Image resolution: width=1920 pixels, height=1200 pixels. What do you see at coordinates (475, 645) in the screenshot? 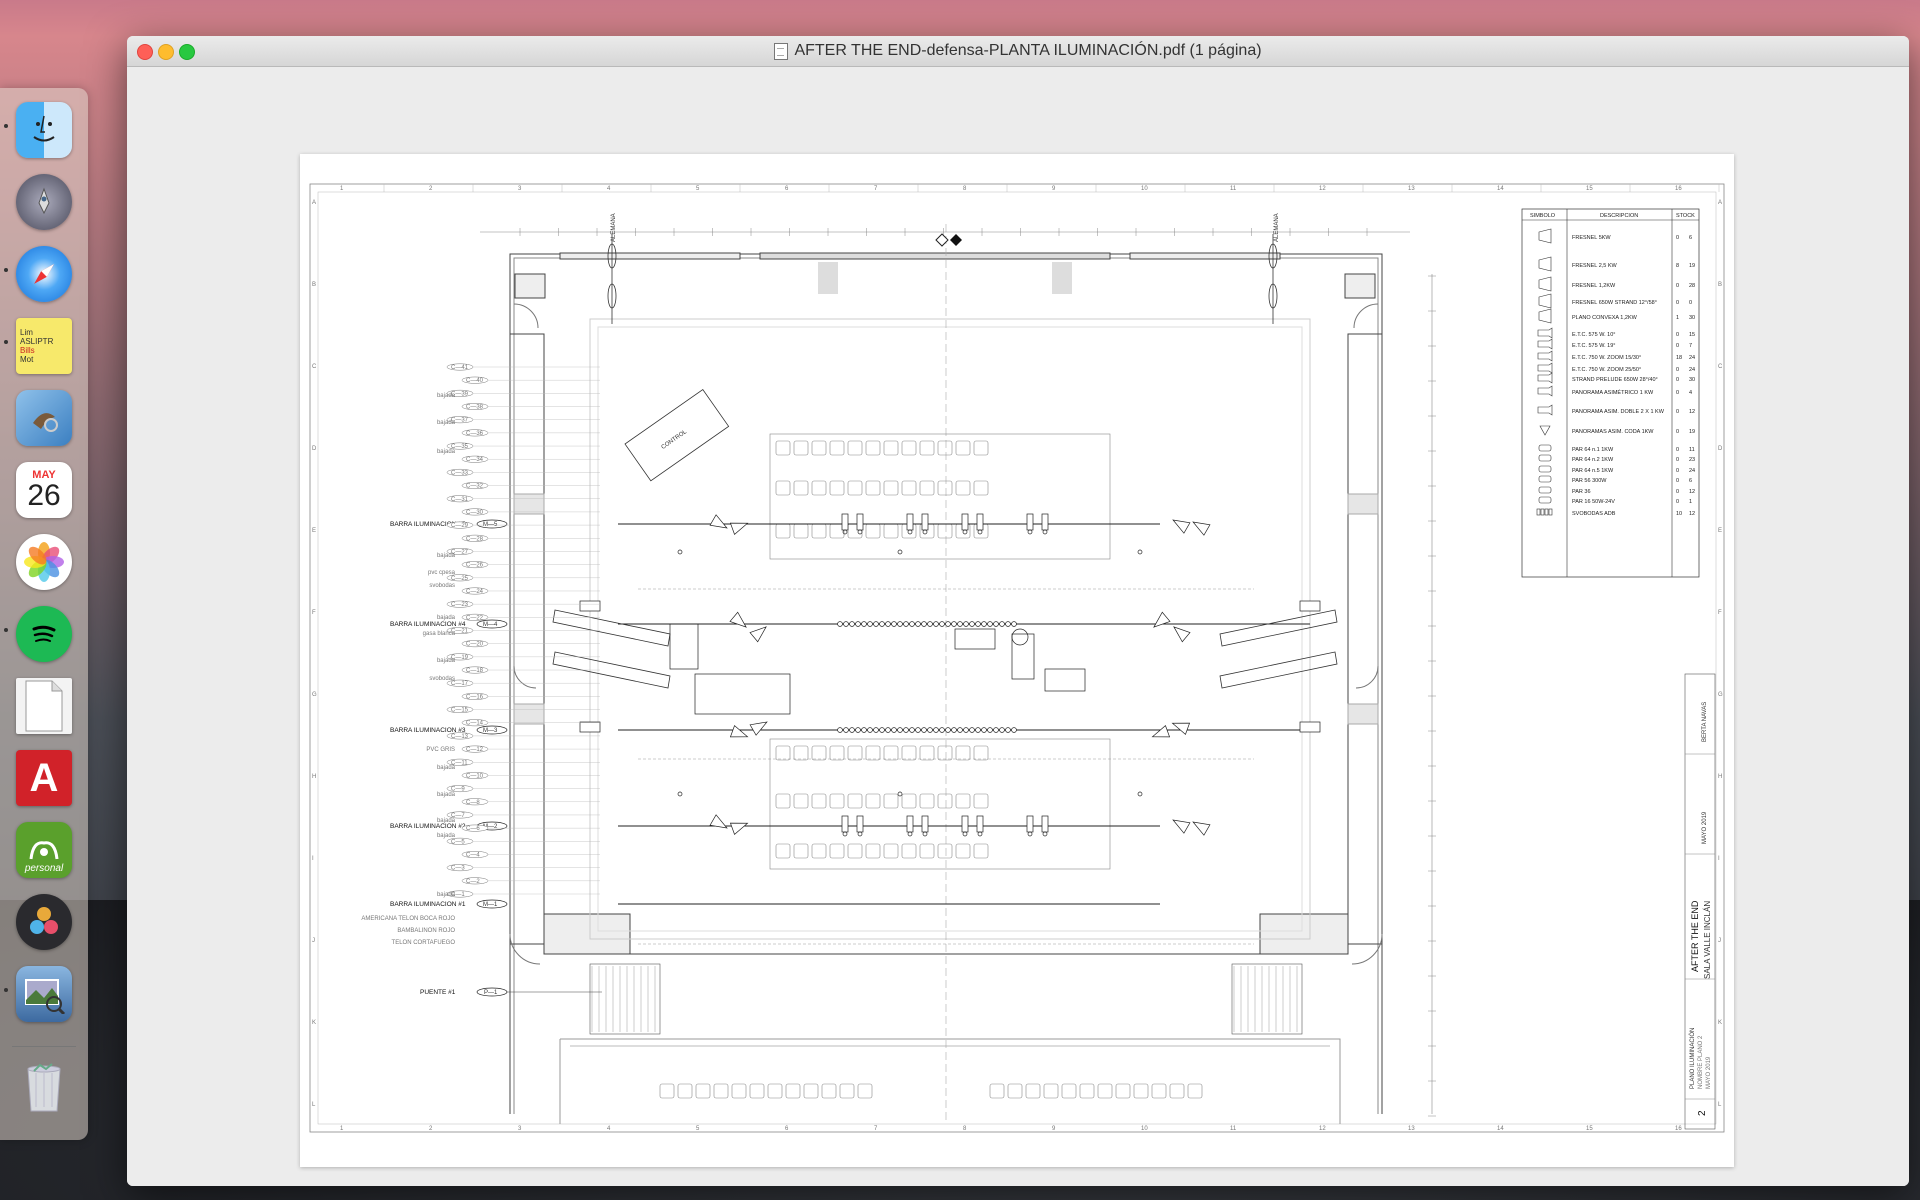
I see `circuit-code: C—20` at bounding box center [475, 645].